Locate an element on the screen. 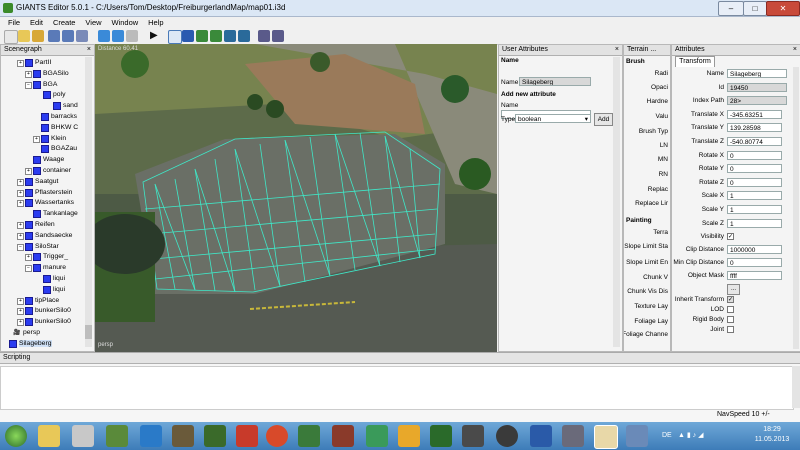  attr-field: -540.80774 is located at coordinates (754, 141).